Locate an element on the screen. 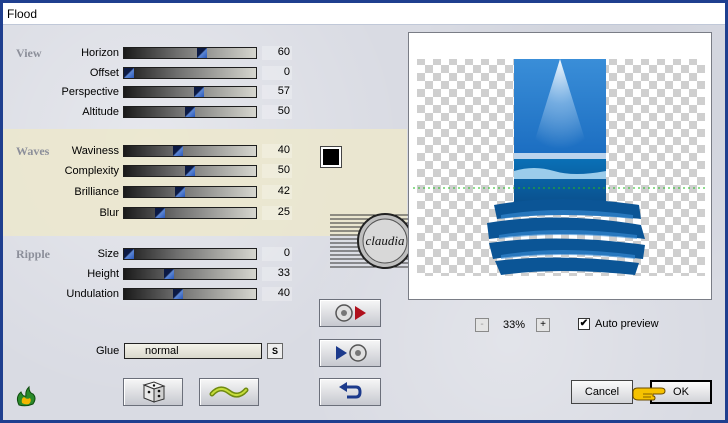 Image resolution: width=728 pixels, height=423 pixels. size-value: 0 is located at coordinates (277, 254).